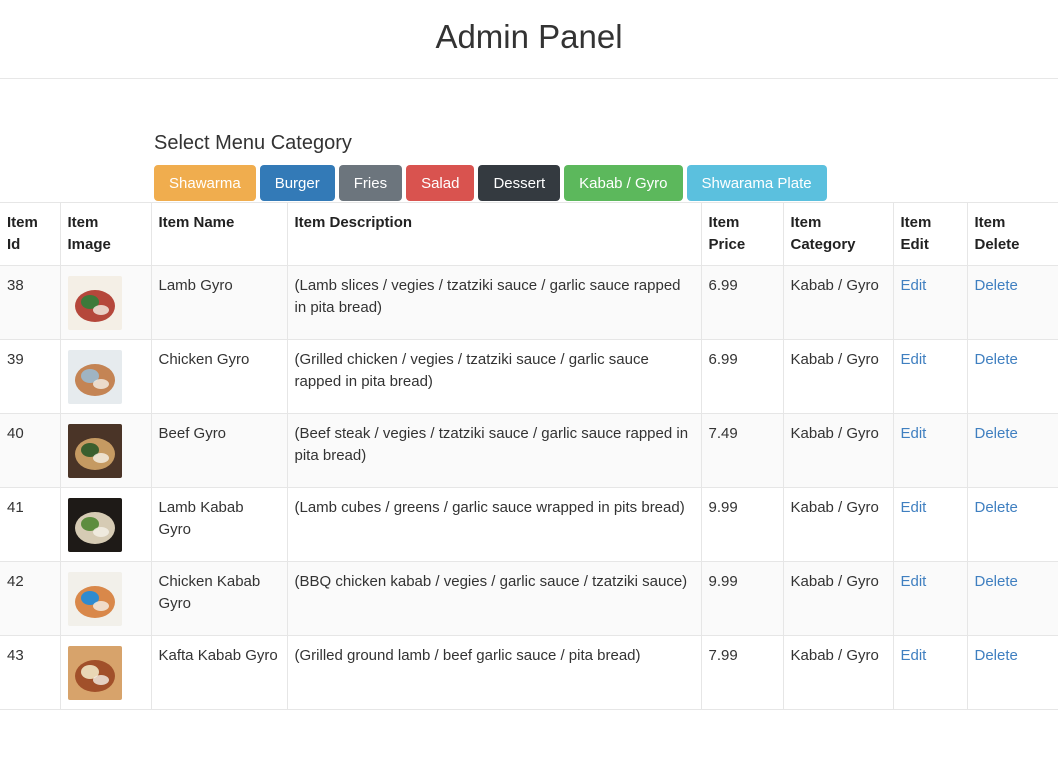 This screenshot has height=757, width=1058. Describe the element at coordinates (219, 376) in the screenshot. I see `item-name: Chicken Gyro` at that location.